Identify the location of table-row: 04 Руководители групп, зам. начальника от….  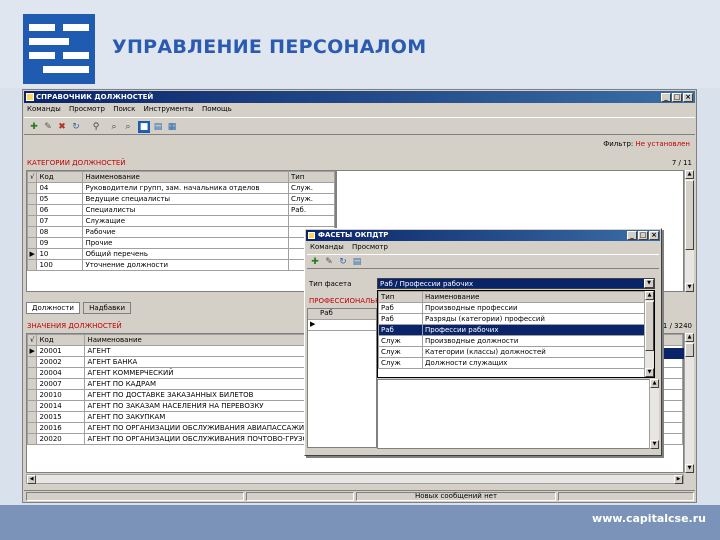
(180, 188).